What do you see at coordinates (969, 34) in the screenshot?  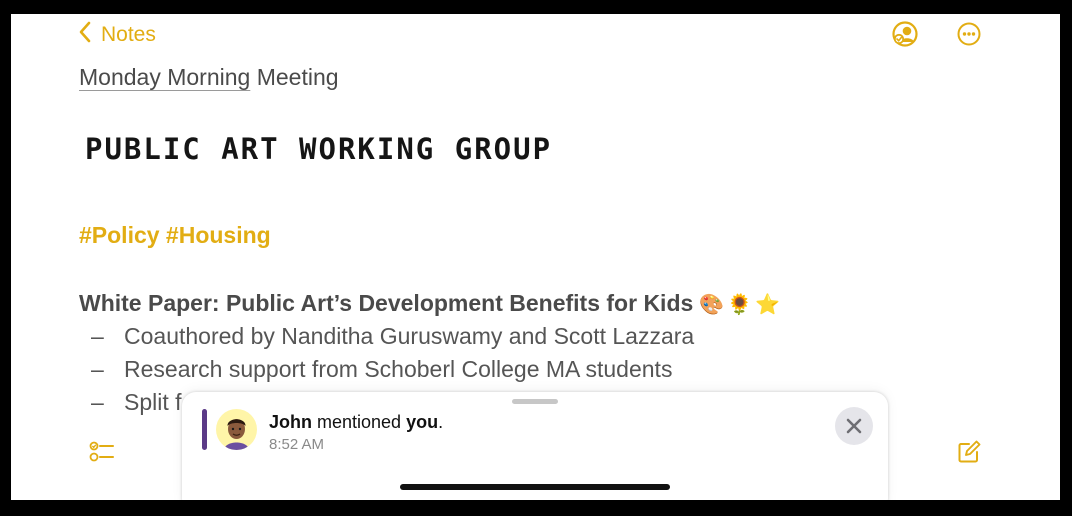 I see `ellipsis-circle-icon` at bounding box center [969, 34].